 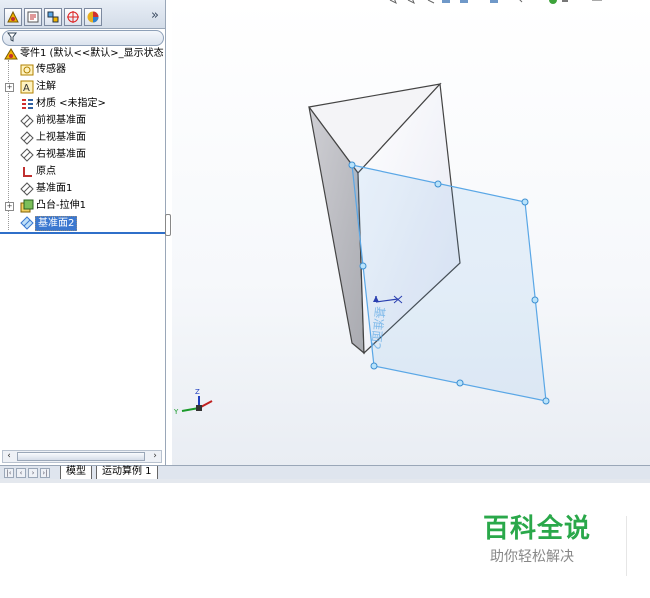 I want to click on panel-splitter-handle, so click(x=168, y=225).